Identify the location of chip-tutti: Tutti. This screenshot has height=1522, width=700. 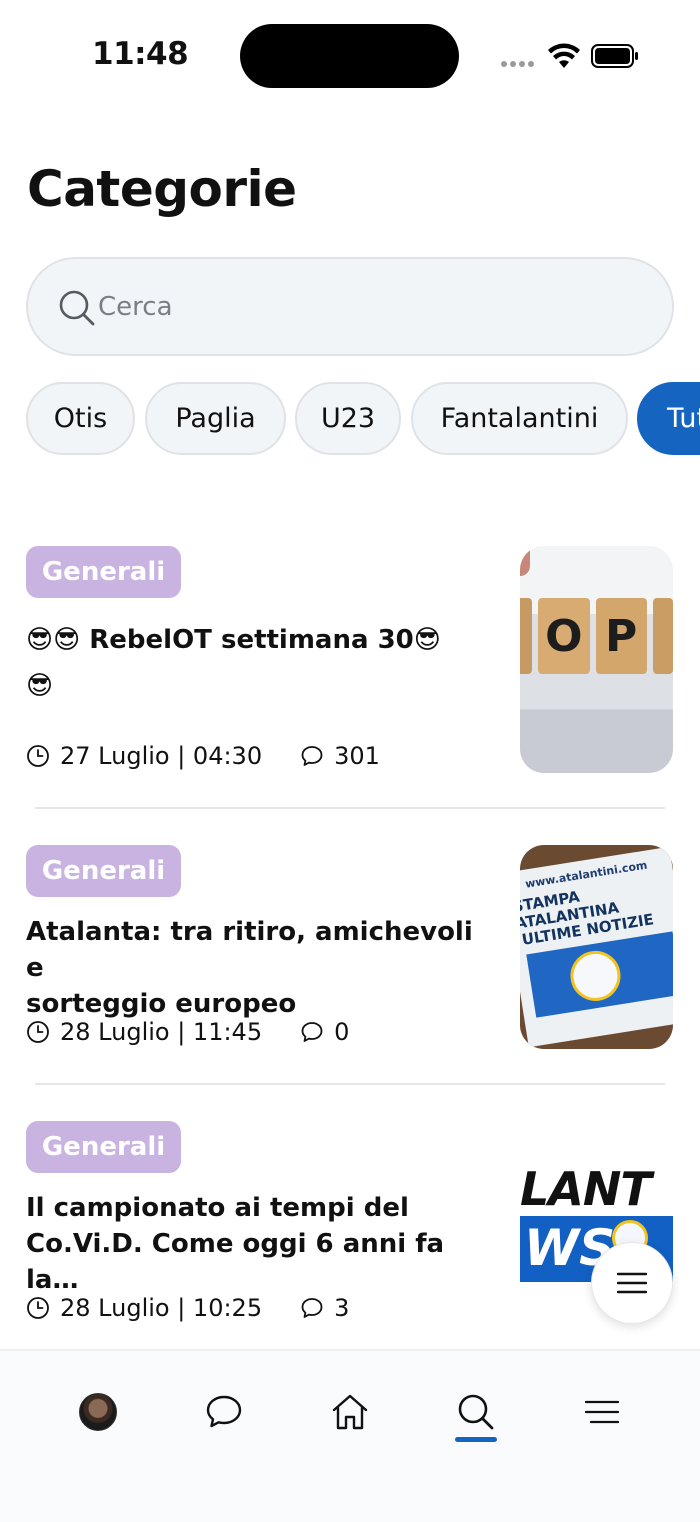
(668, 418).